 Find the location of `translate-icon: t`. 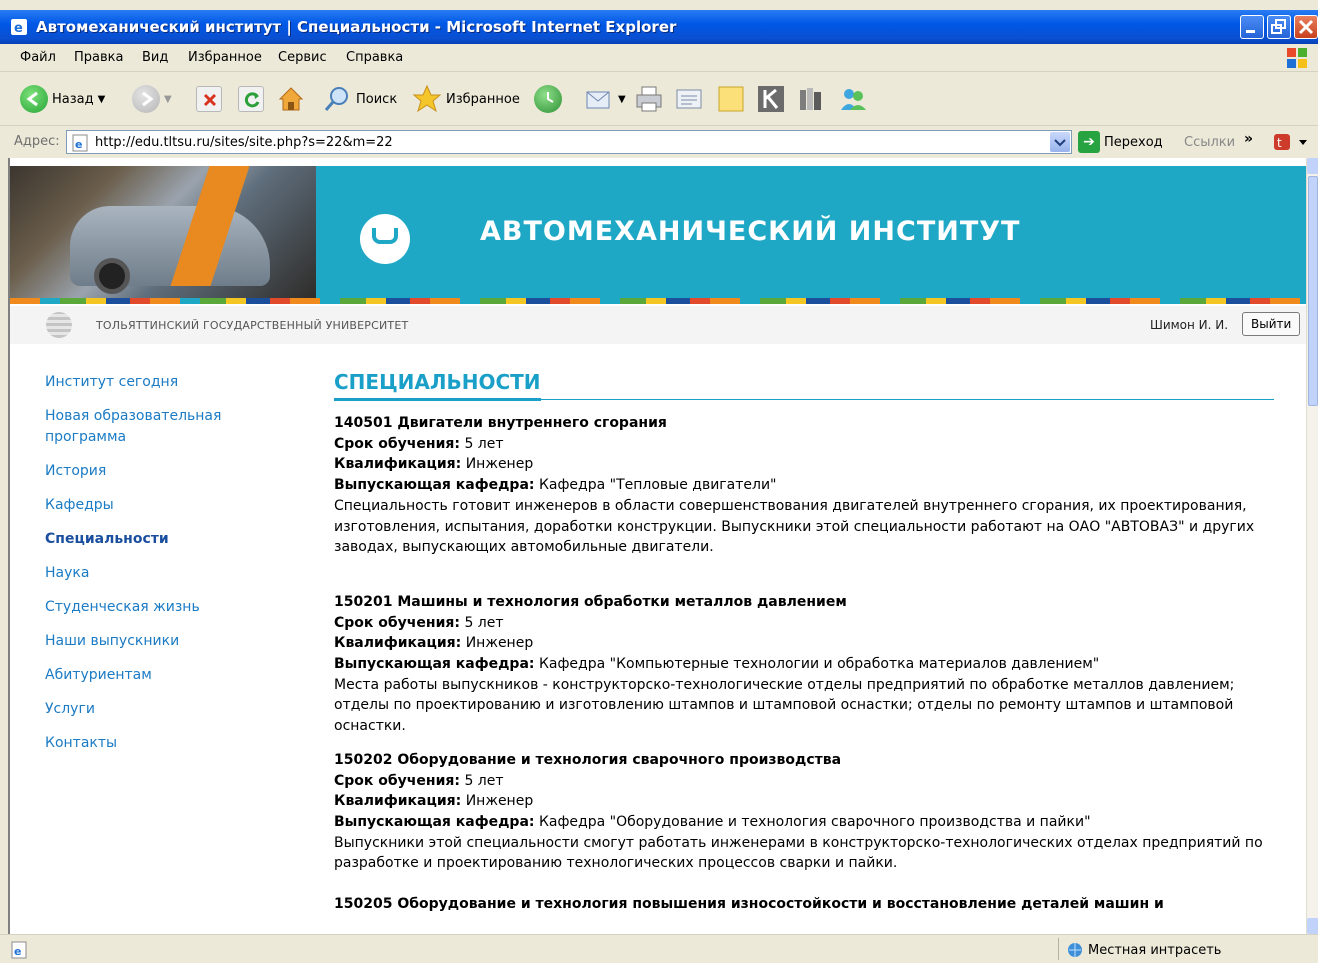

translate-icon: t is located at coordinates (1292, 143).